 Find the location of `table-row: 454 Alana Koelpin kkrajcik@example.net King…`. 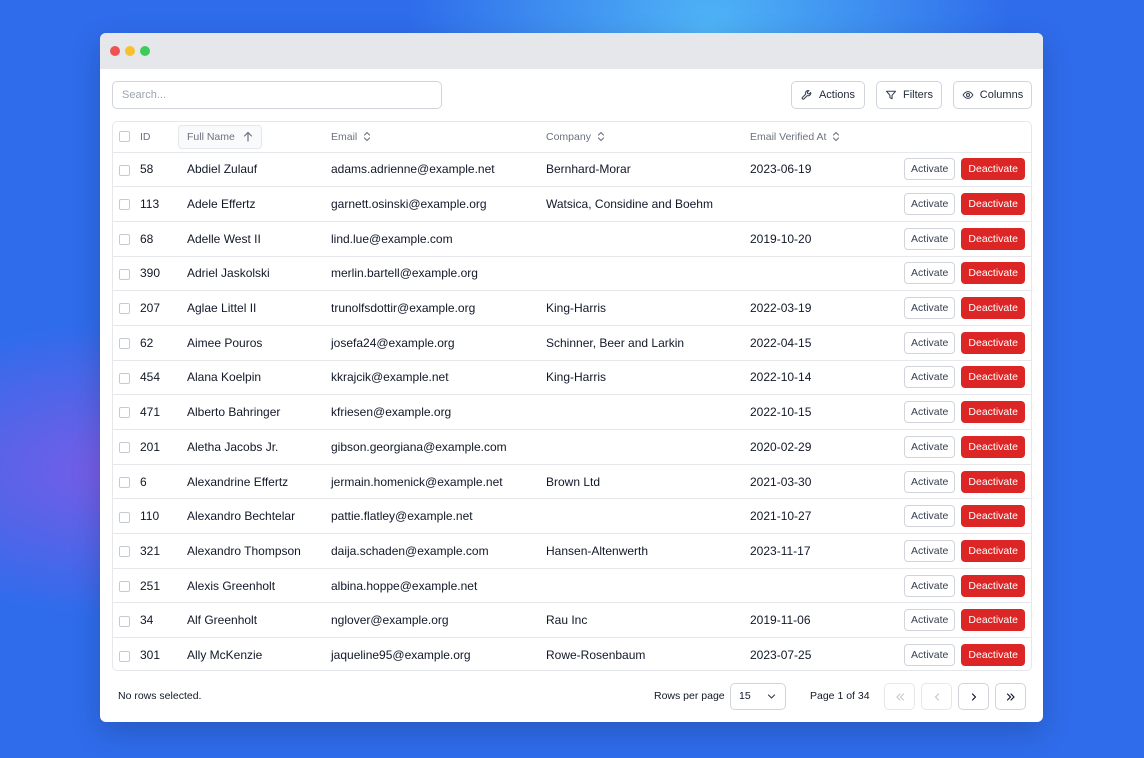

table-row: 454 Alana Koelpin kkrajcik@example.net King… is located at coordinates (572, 377).